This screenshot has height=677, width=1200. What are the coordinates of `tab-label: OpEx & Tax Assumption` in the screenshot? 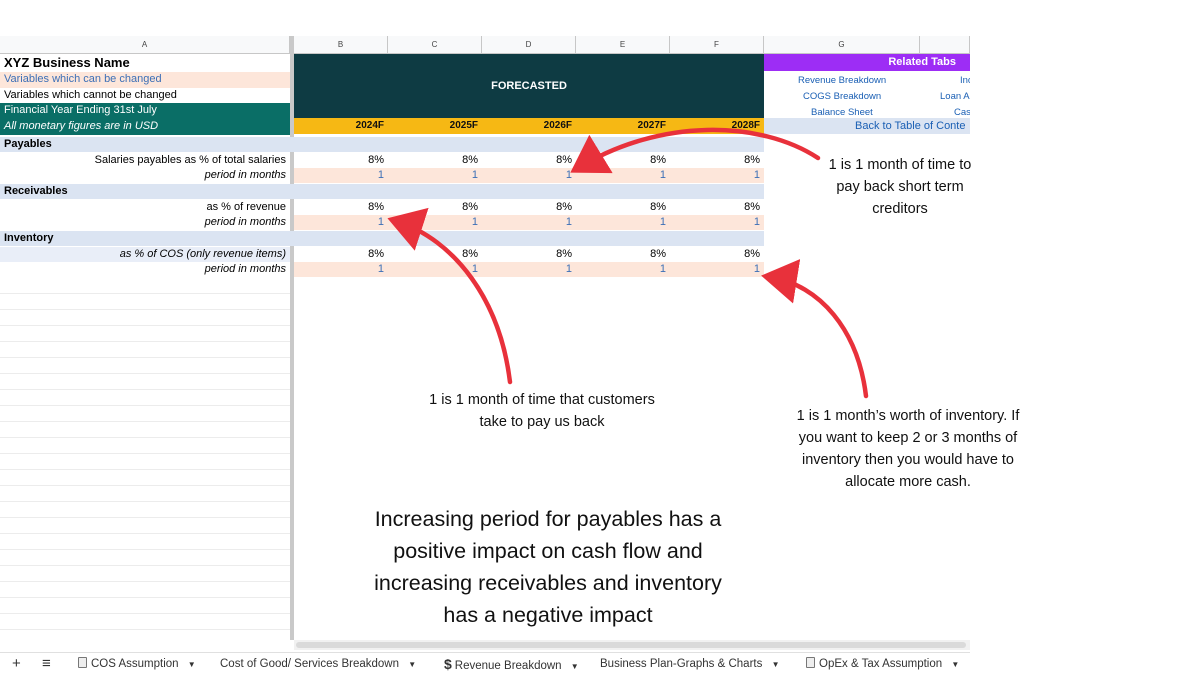 It's located at (881, 664).